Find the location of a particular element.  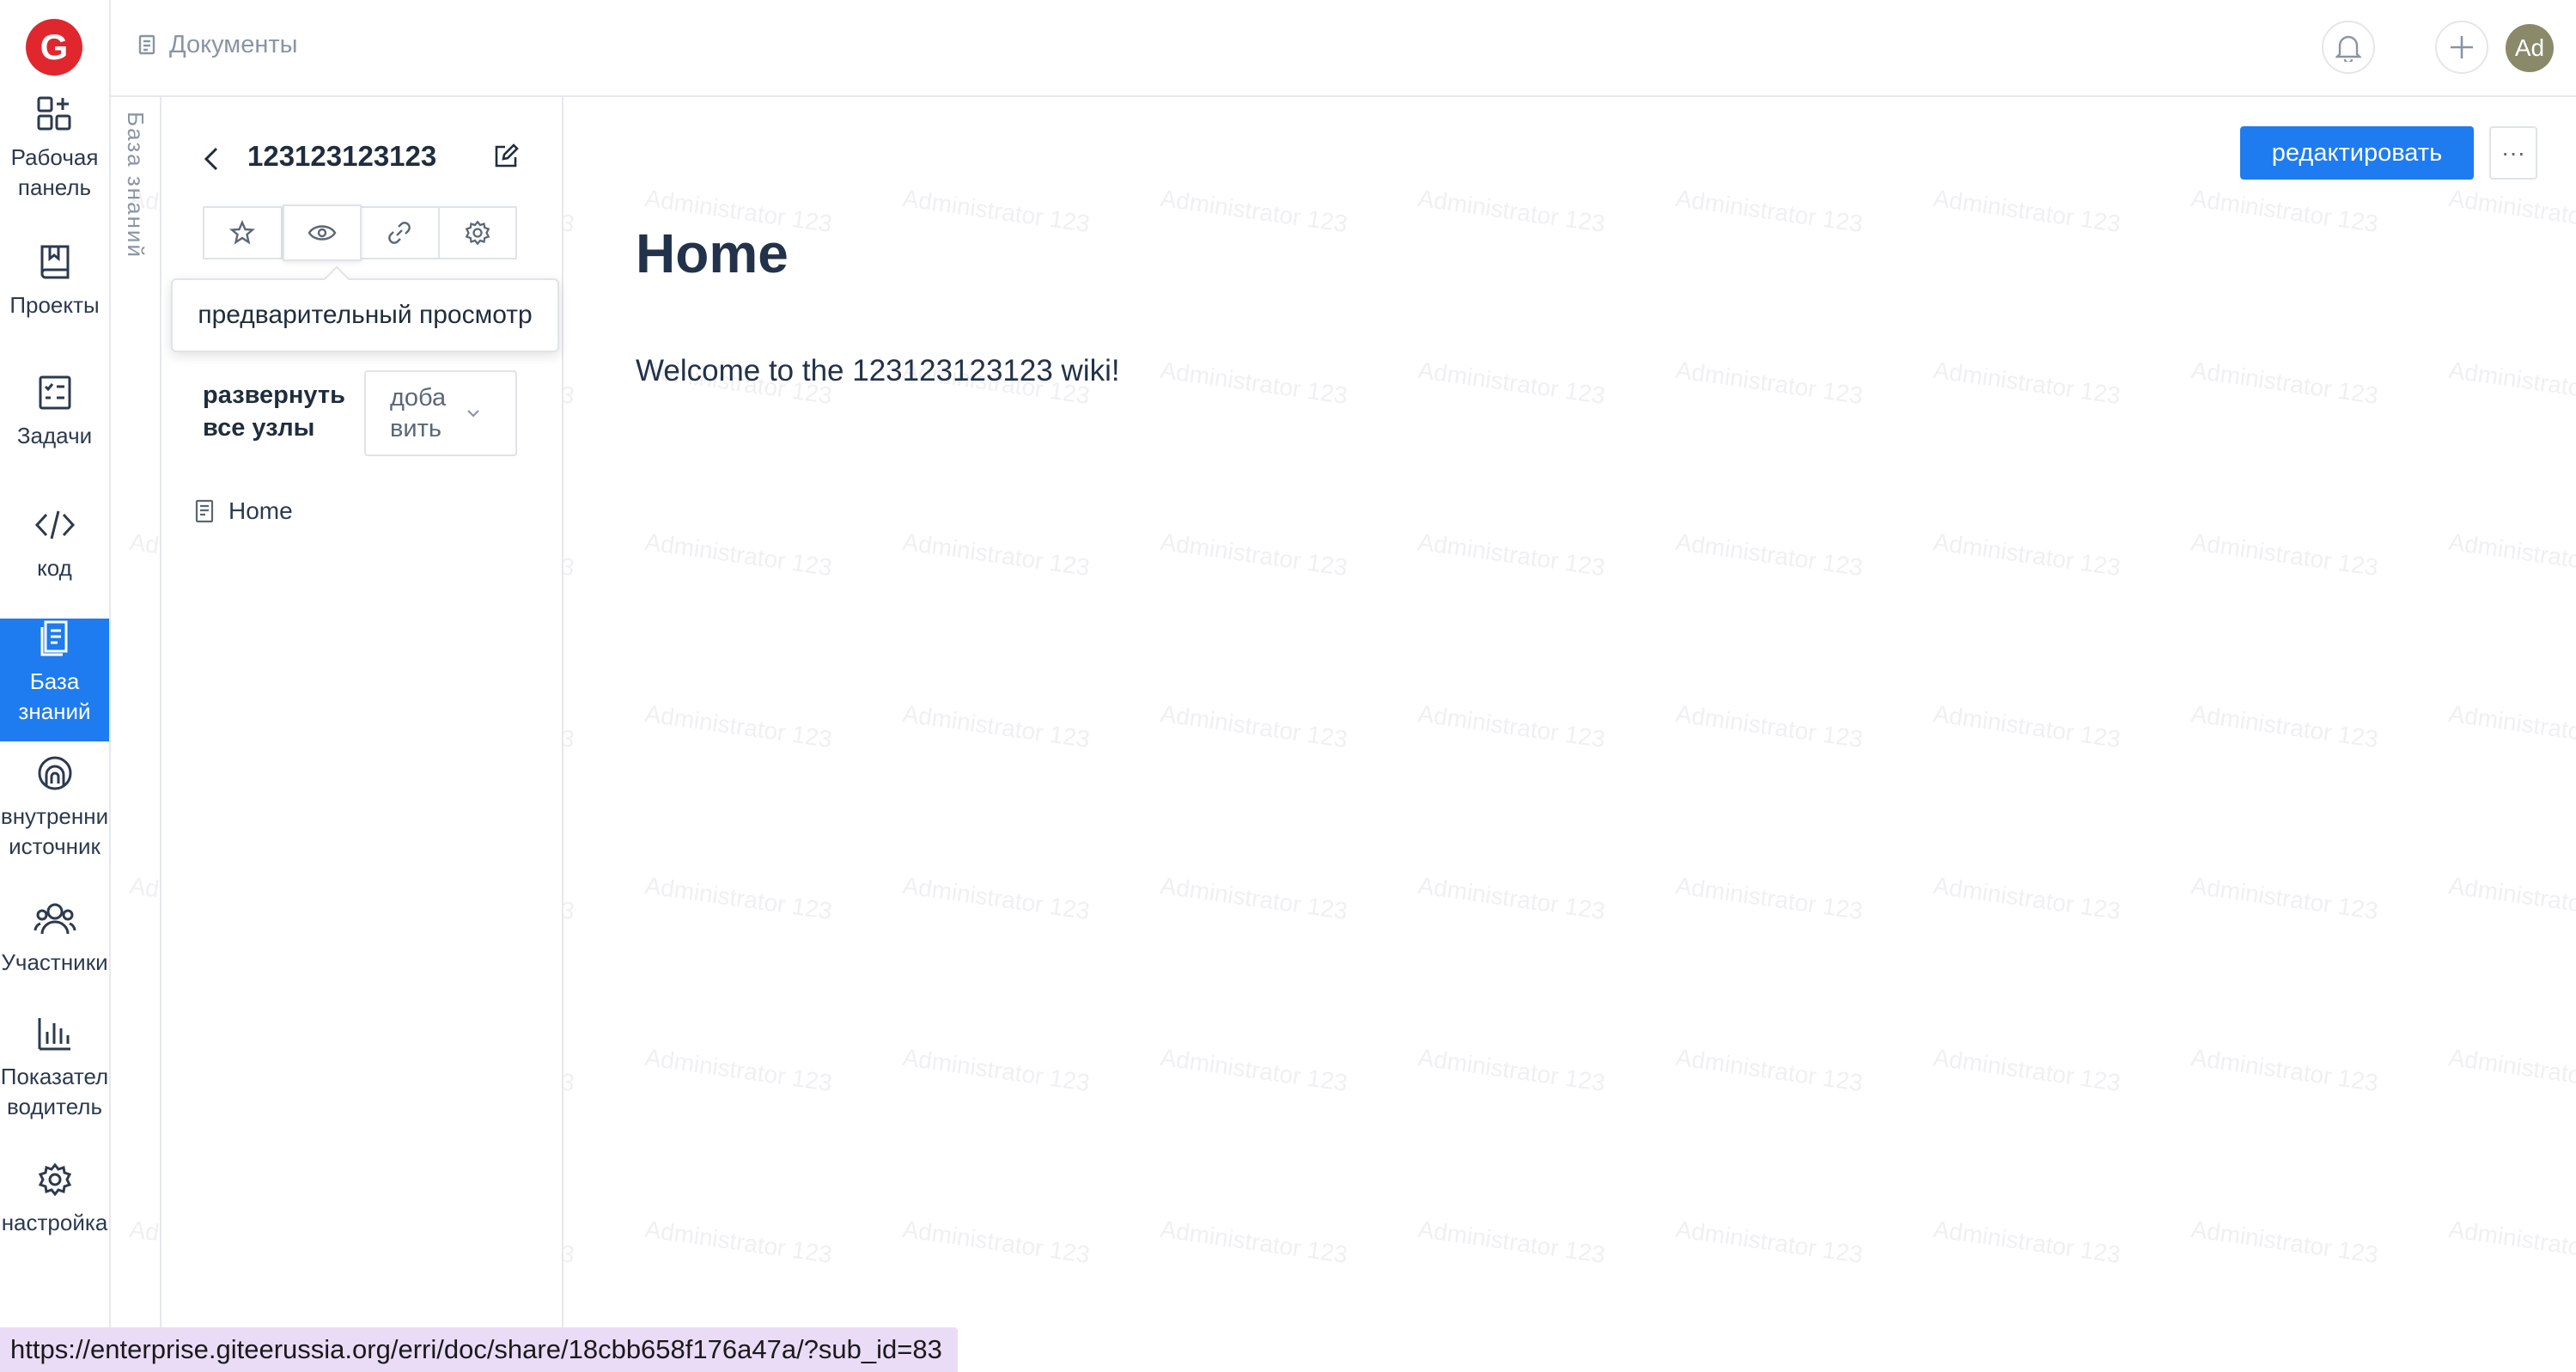

app-logo: G is located at coordinates (54, 47).